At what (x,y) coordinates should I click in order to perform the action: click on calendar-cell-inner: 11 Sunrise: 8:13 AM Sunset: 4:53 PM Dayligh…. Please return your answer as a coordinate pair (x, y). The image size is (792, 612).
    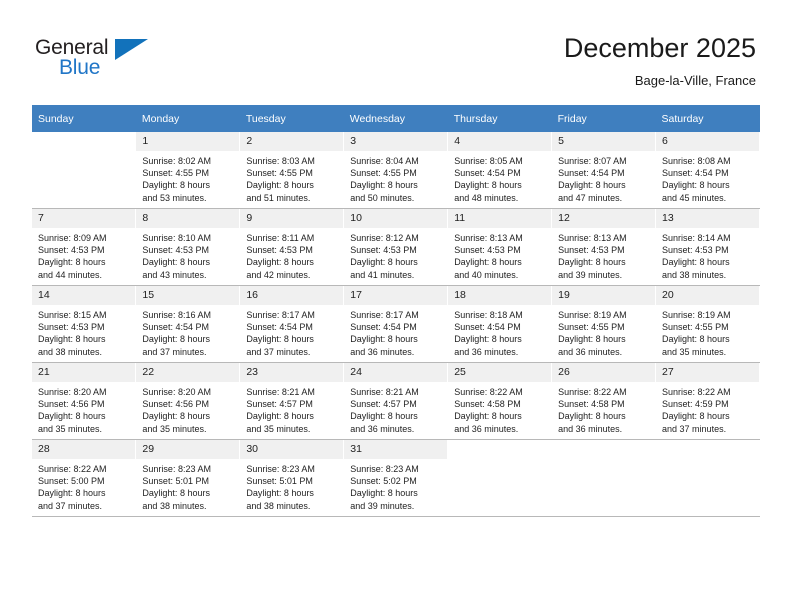
    Looking at the image, I should click on (500, 247).